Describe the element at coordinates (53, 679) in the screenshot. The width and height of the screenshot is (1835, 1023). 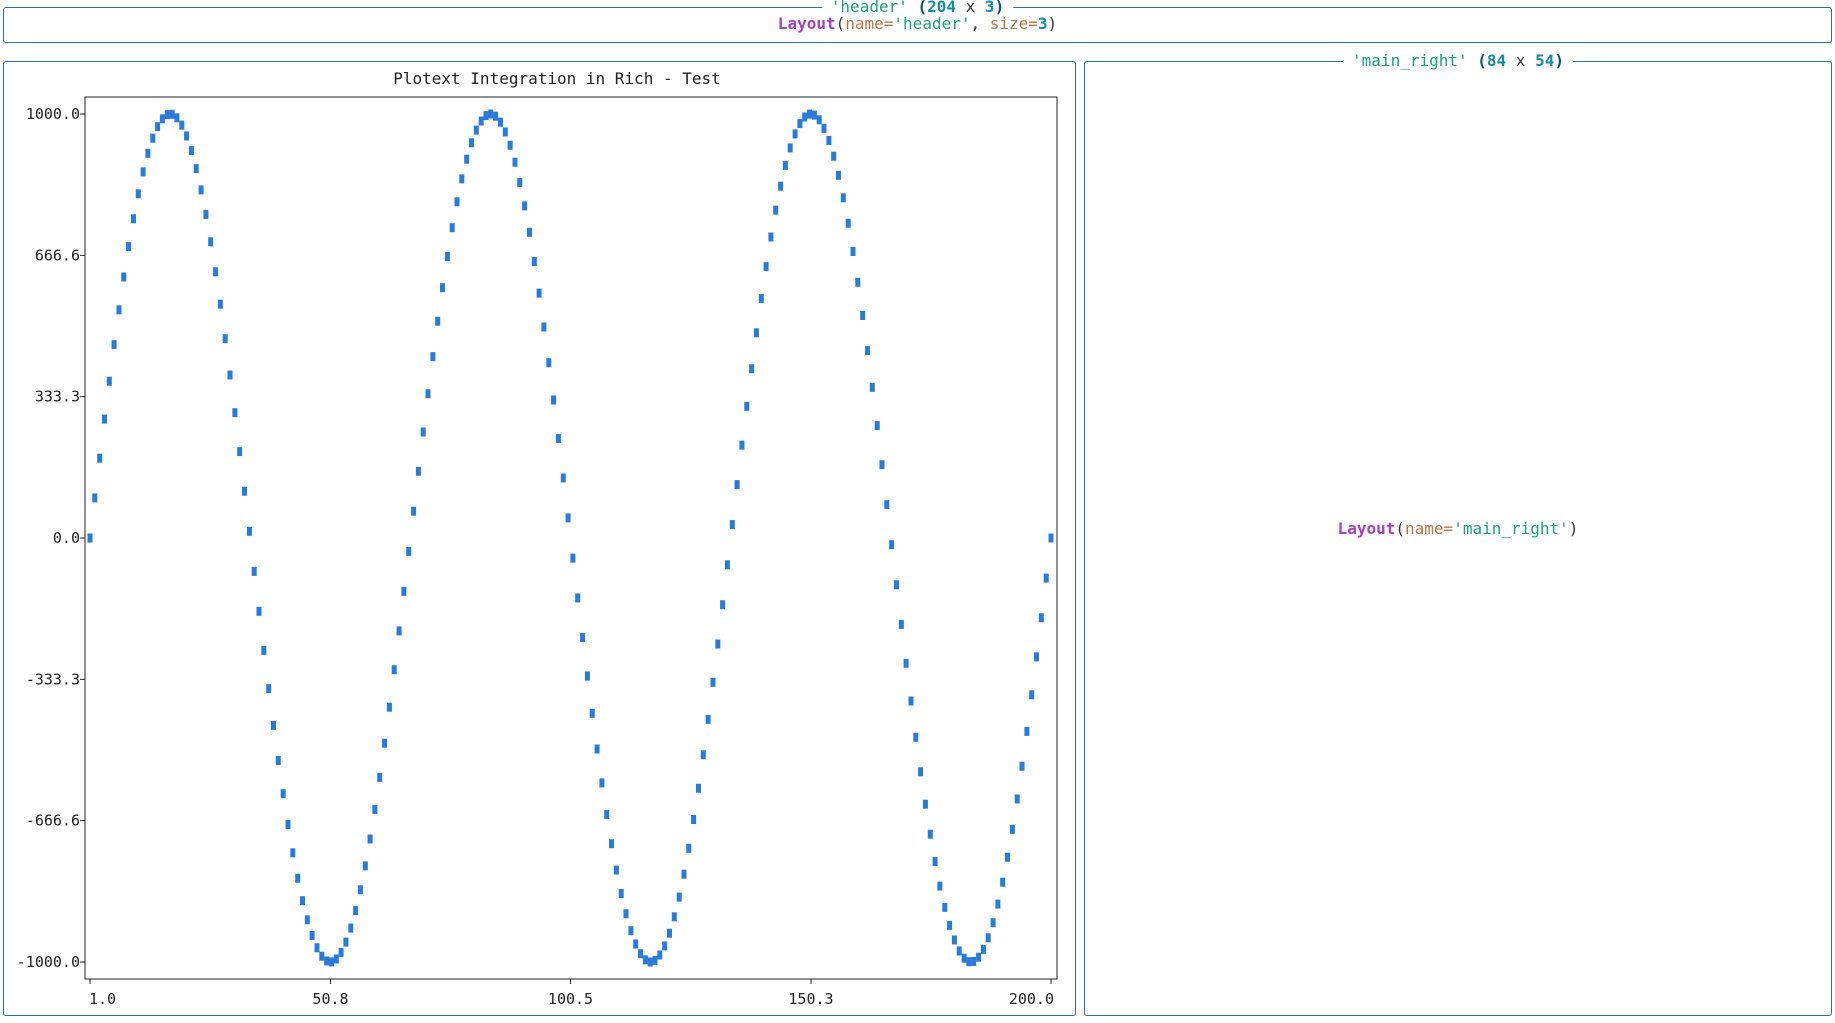
I see `y-tick-label: -333.3` at that location.